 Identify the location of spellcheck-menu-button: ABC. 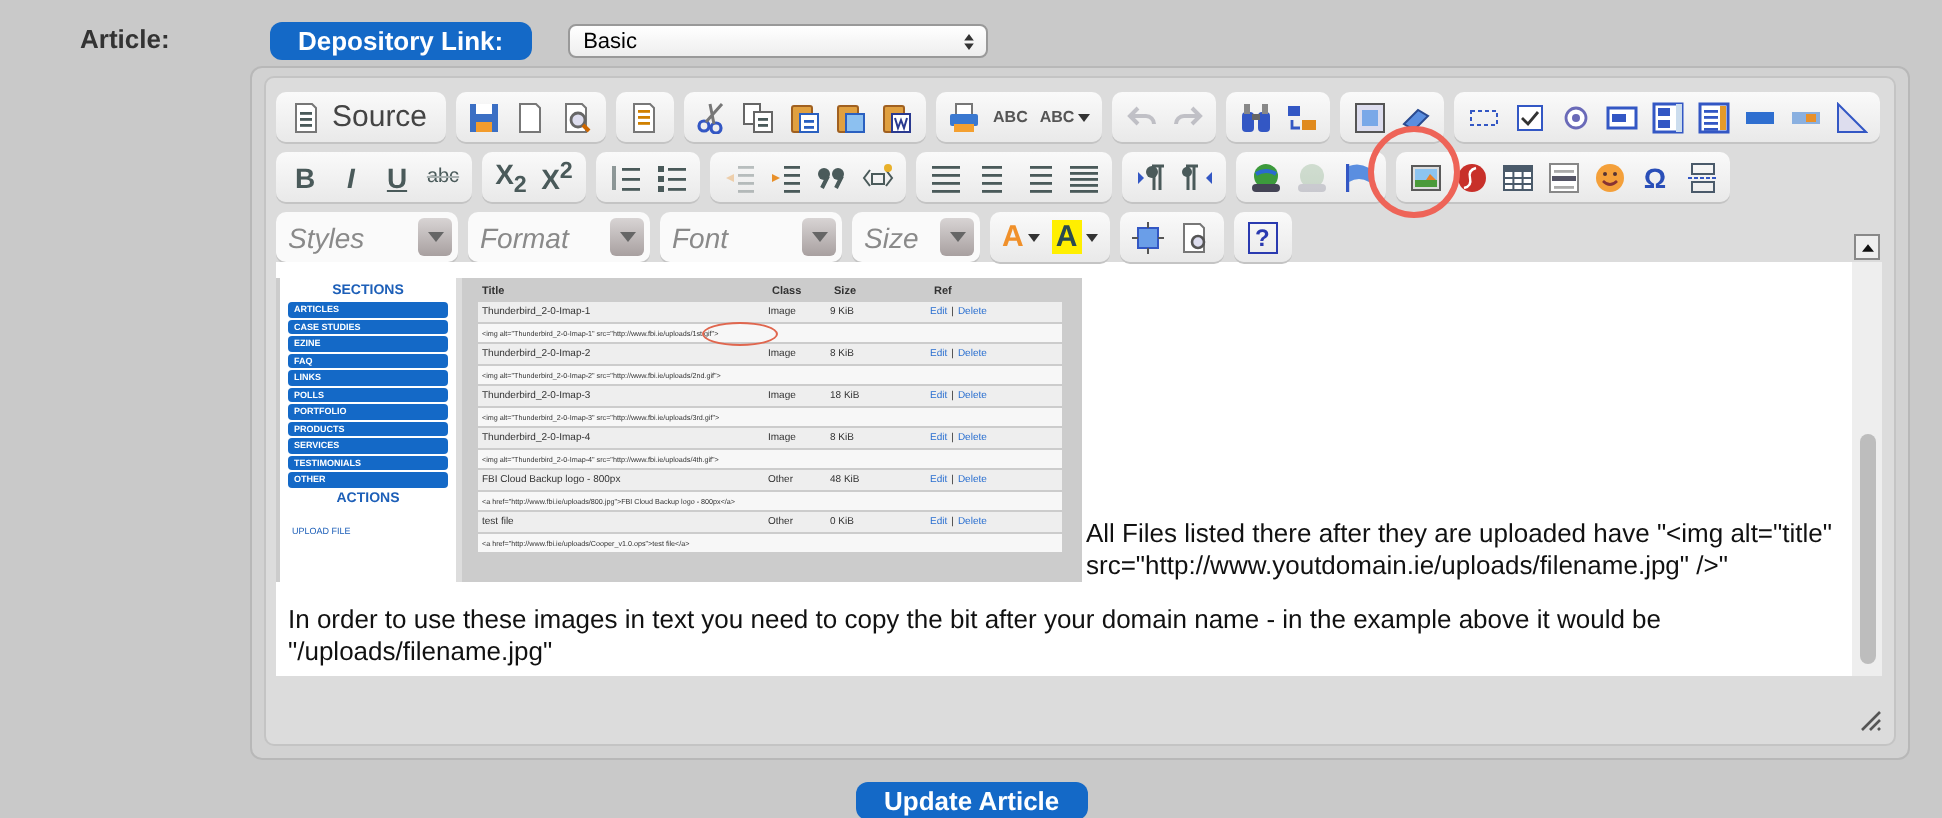
(1065, 117).